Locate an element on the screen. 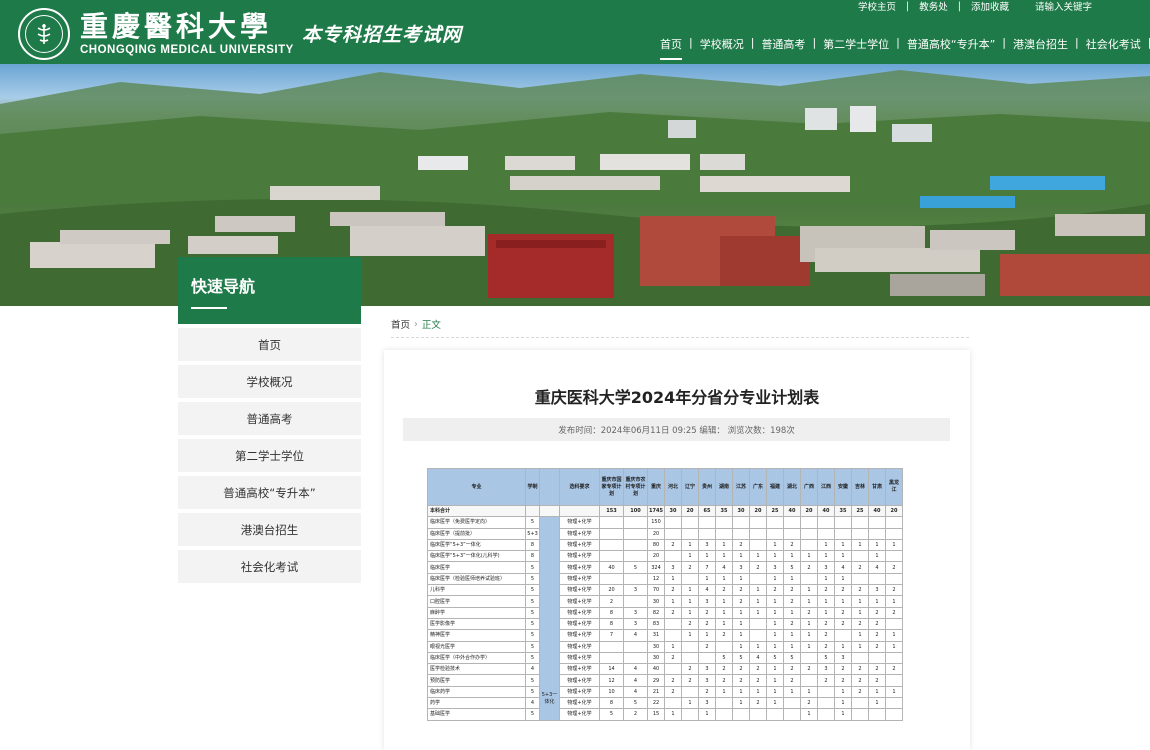 The width and height of the screenshot is (1150, 750). article-meta: 发布时间：2024年06月11日 09:25 编辑： 浏览次数：198次 is located at coordinates (676, 429).